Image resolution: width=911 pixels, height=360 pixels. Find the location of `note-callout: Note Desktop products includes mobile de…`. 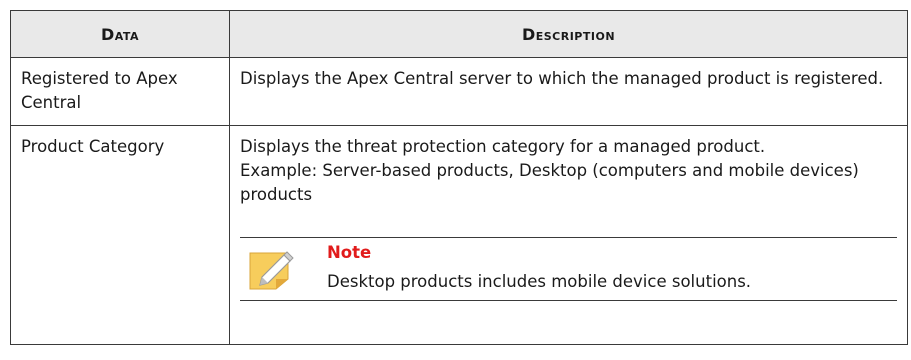

note-callout: Note Desktop products includes mobile de… is located at coordinates (568, 269).